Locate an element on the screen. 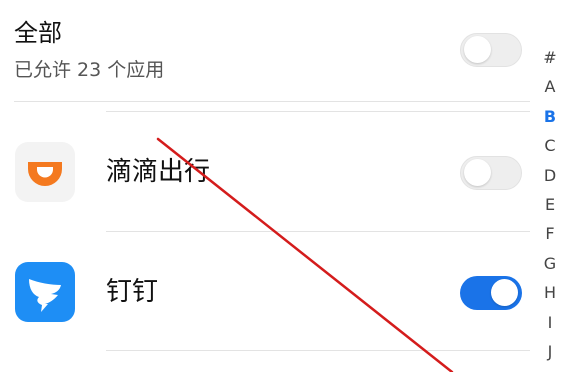 The width and height of the screenshot is (572, 372). dingtalk-toggle is located at coordinates (491, 293).